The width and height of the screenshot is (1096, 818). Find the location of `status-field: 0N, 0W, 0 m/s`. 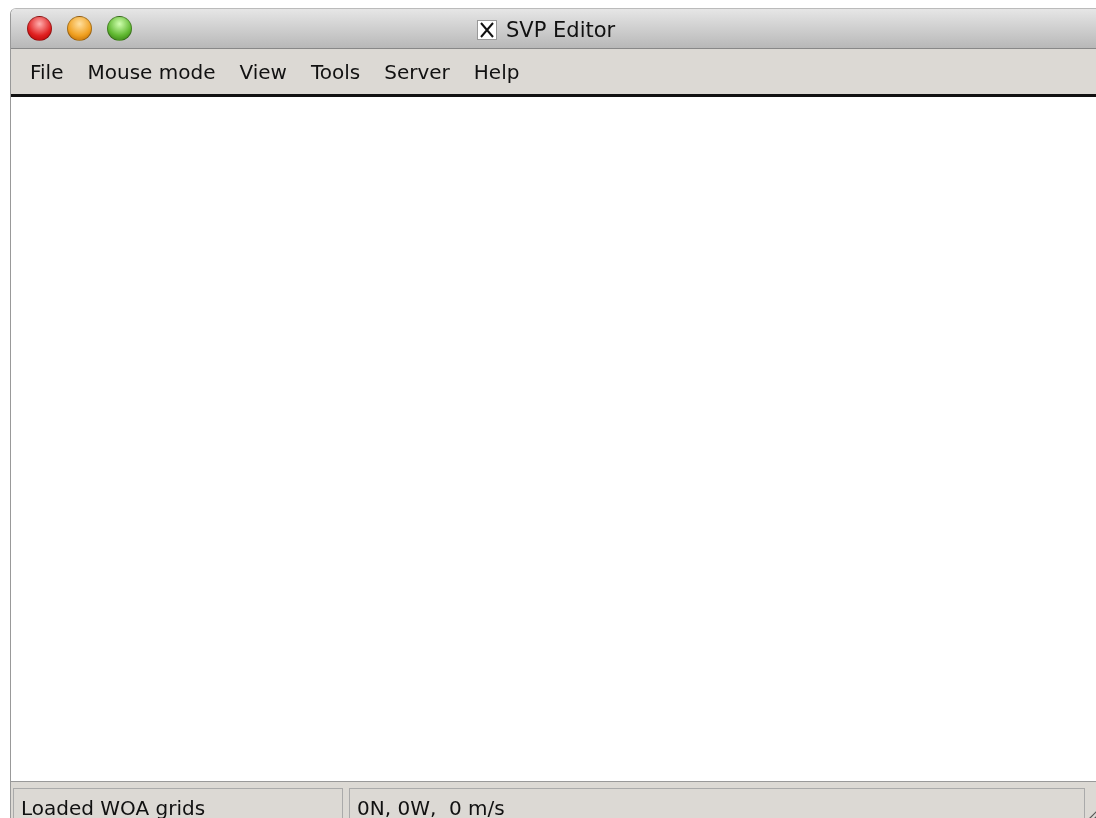

status-field: 0N, 0W, 0 m/s is located at coordinates (717, 802).